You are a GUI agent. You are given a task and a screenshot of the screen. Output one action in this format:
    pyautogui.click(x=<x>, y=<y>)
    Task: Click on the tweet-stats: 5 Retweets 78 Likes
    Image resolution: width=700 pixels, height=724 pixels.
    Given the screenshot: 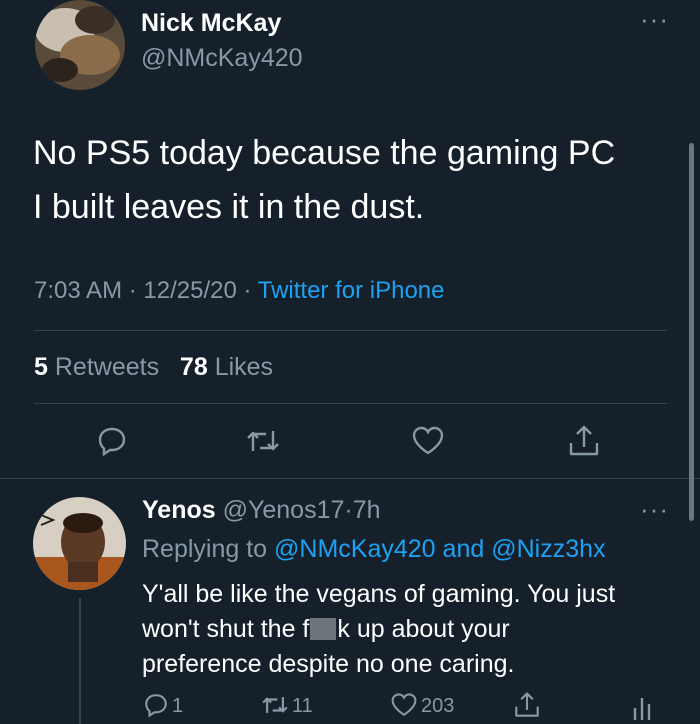 What is the action you would take?
    pyautogui.click(x=153, y=367)
    